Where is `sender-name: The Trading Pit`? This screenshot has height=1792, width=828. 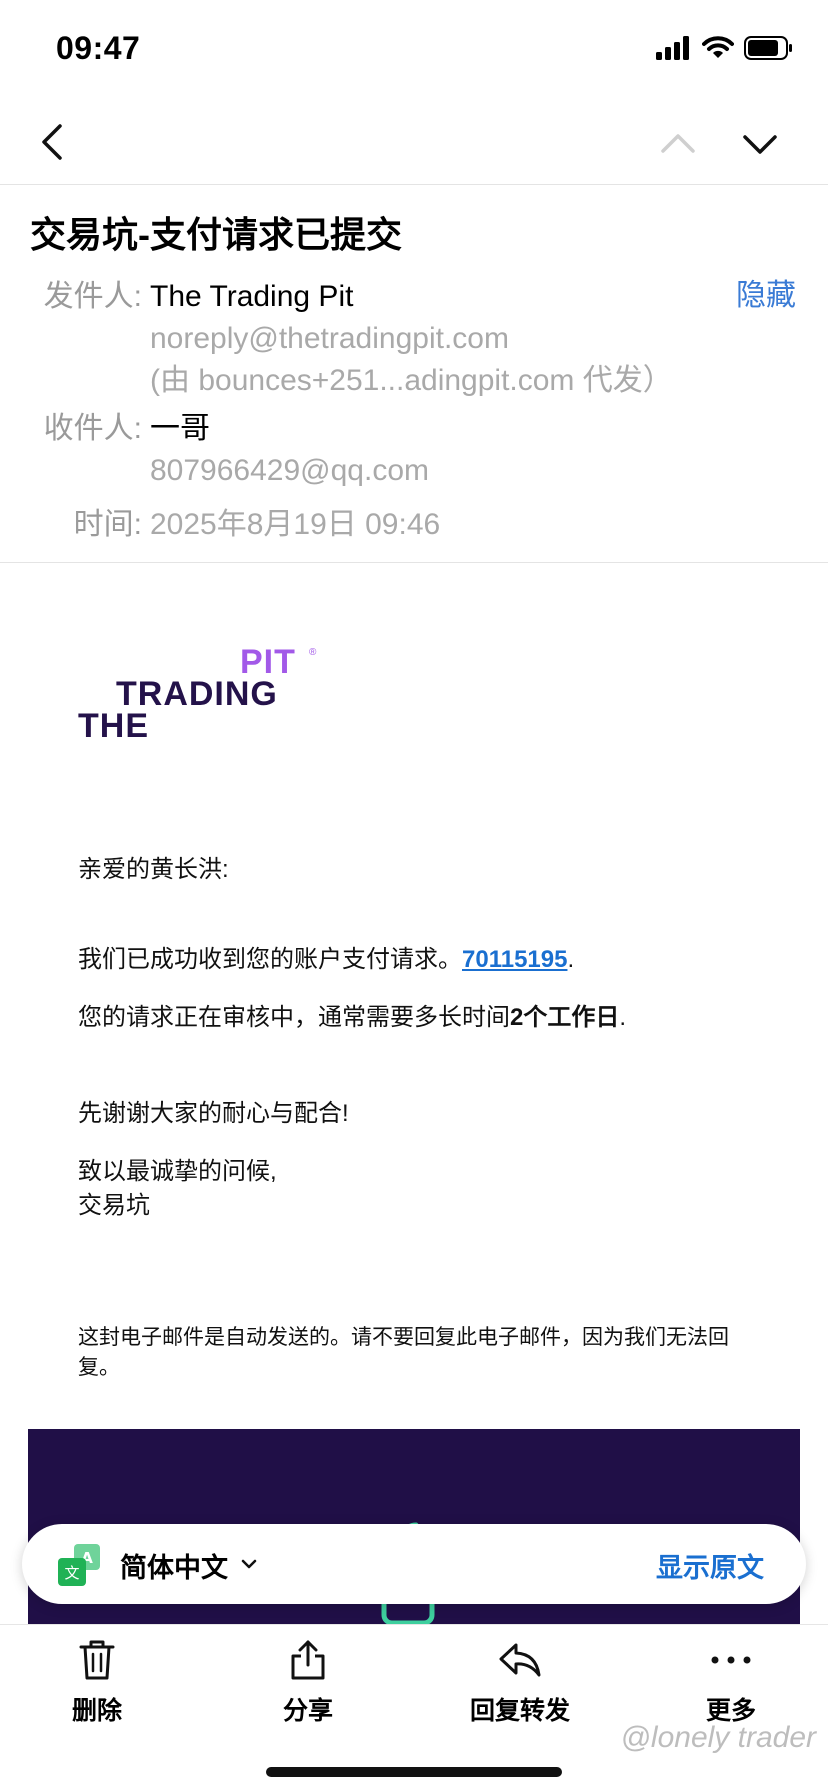 sender-name: The Trading Pit is located at coordinates (251, 297).